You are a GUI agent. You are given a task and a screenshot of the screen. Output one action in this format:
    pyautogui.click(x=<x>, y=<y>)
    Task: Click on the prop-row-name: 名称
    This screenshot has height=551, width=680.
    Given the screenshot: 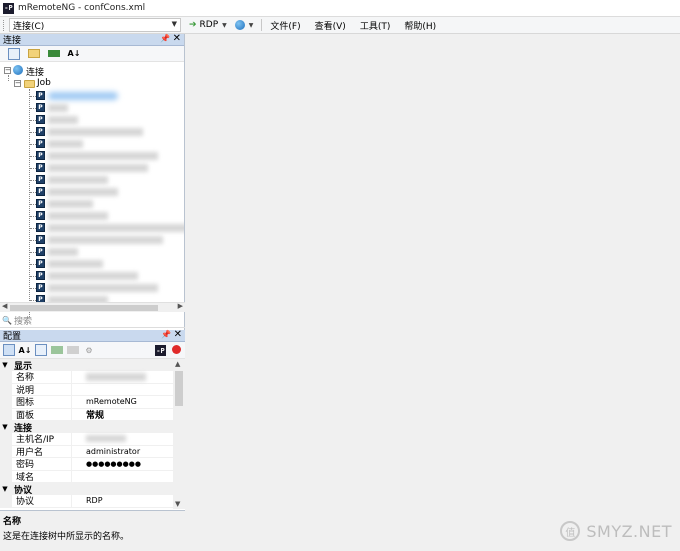 What is the action you would take?
    pyautogui.click(x=92, y=377)
    